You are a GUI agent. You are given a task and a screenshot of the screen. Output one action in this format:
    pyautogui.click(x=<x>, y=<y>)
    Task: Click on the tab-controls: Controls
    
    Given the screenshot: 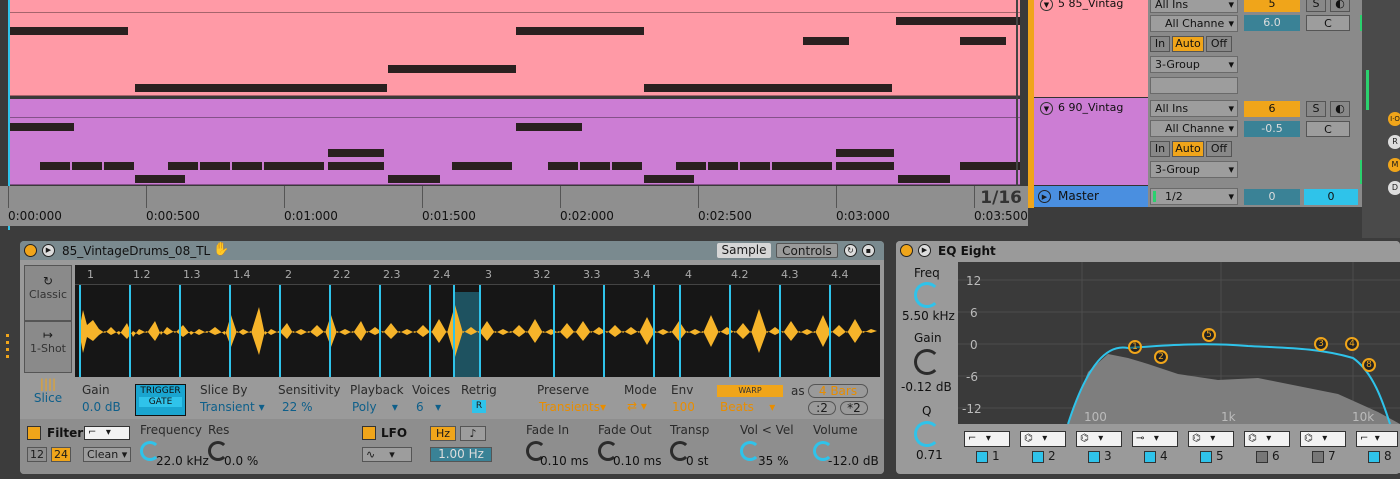 What is the action you would take?
    pyautogui.click(x=807, y=250)
    